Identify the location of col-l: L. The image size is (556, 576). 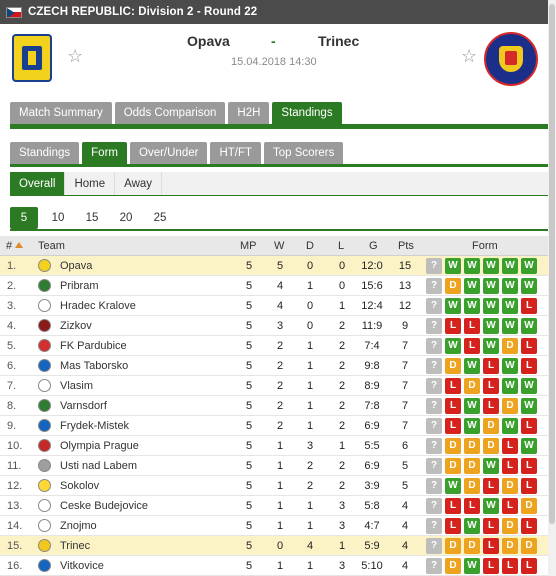
(341, 246).